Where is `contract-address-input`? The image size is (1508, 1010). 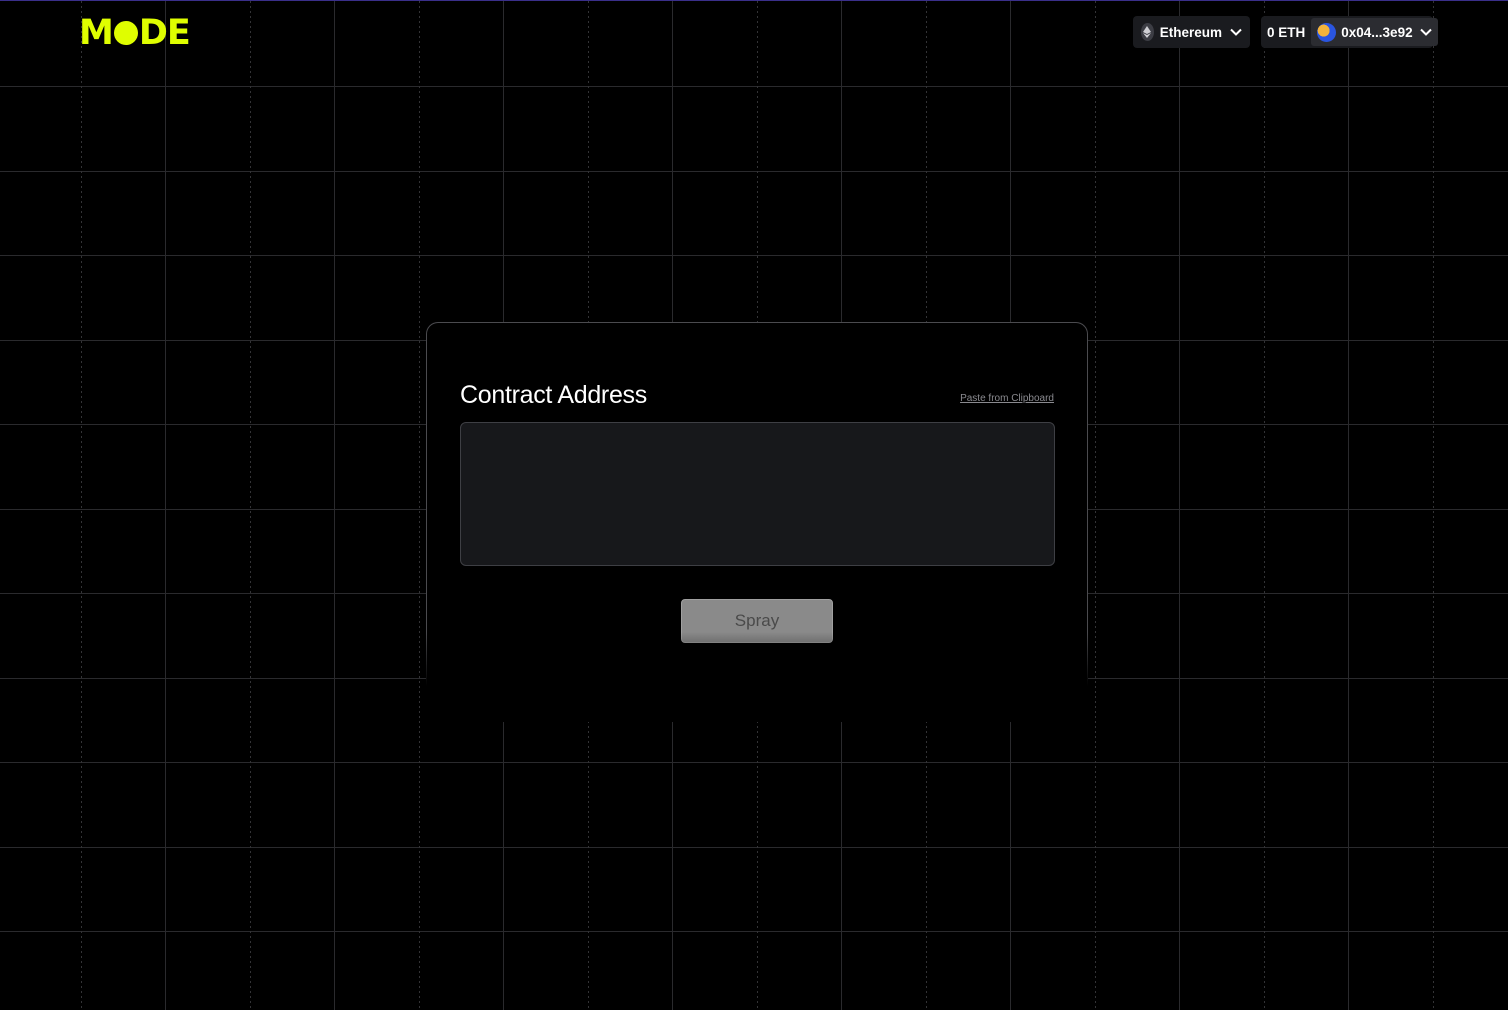
contract-address-input is located at coordinates (757, 494).